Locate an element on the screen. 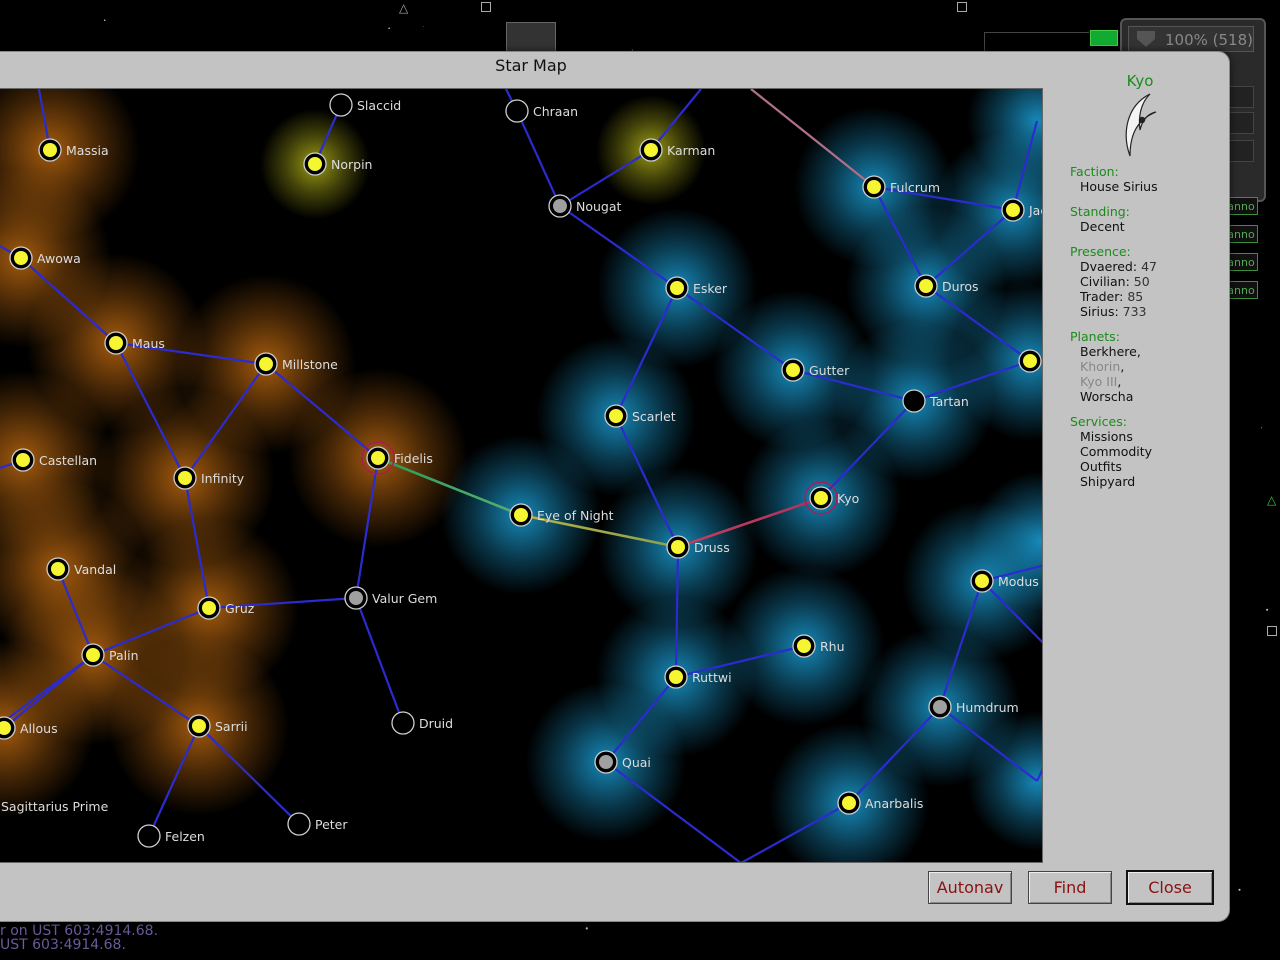 The width and height of the screenshot is (1280, 960). presence-faction: Trader: is located at coordinates (1104, 296).